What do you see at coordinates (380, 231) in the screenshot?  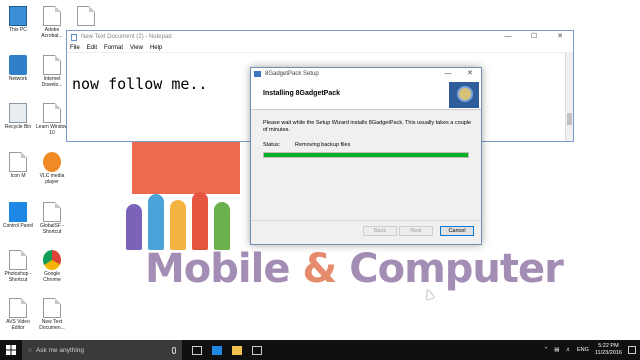 I see `back-button: Back` at bounding box center [380, 231].